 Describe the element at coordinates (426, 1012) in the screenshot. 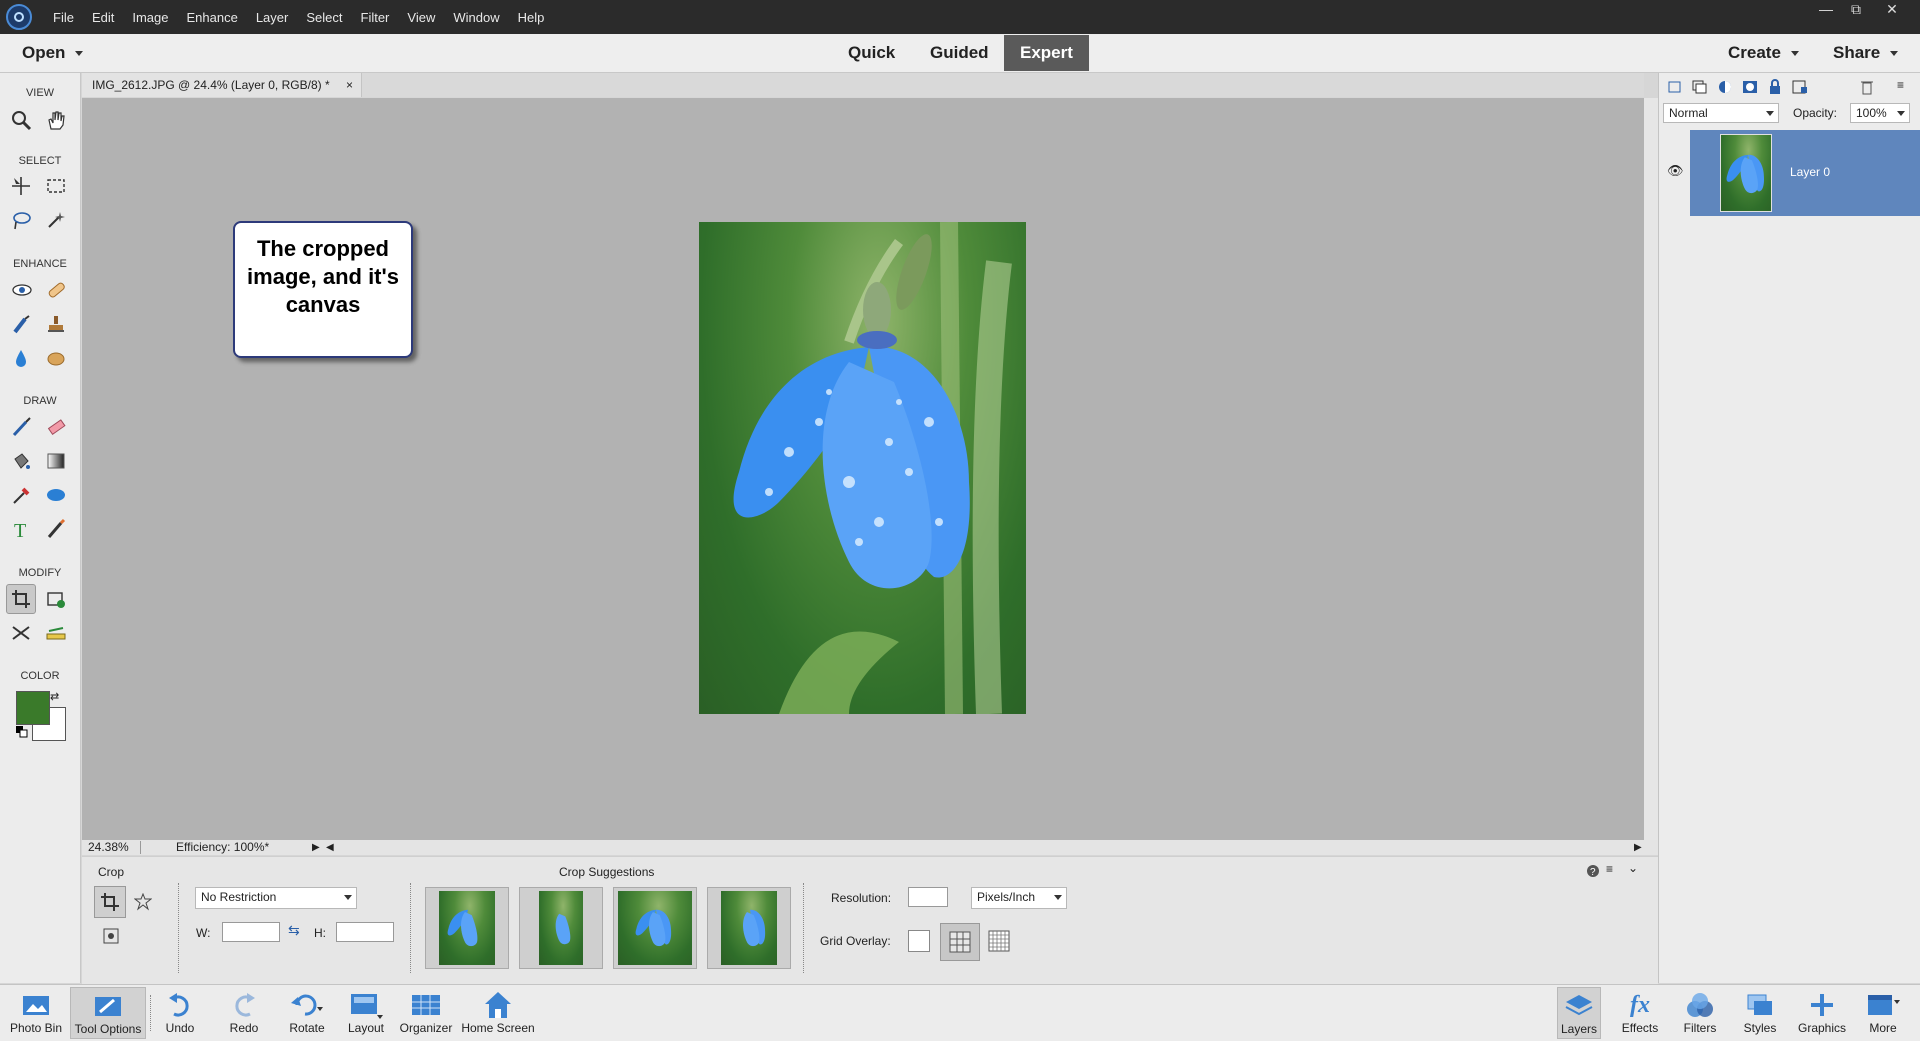

I see `organizer-button: Organizer` at that location.